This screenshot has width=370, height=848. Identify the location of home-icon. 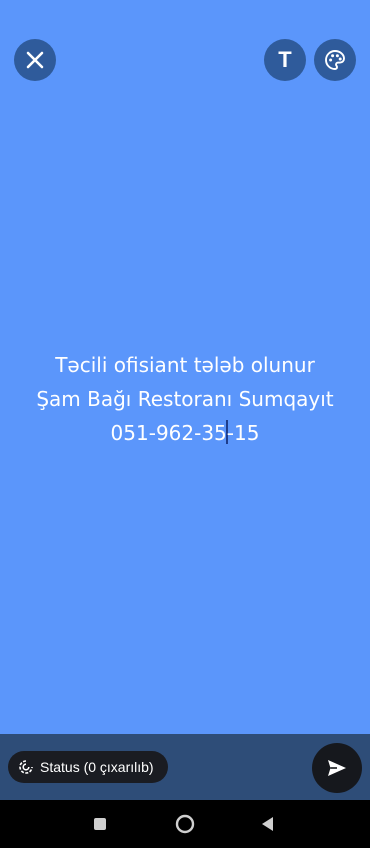
(185, 824).